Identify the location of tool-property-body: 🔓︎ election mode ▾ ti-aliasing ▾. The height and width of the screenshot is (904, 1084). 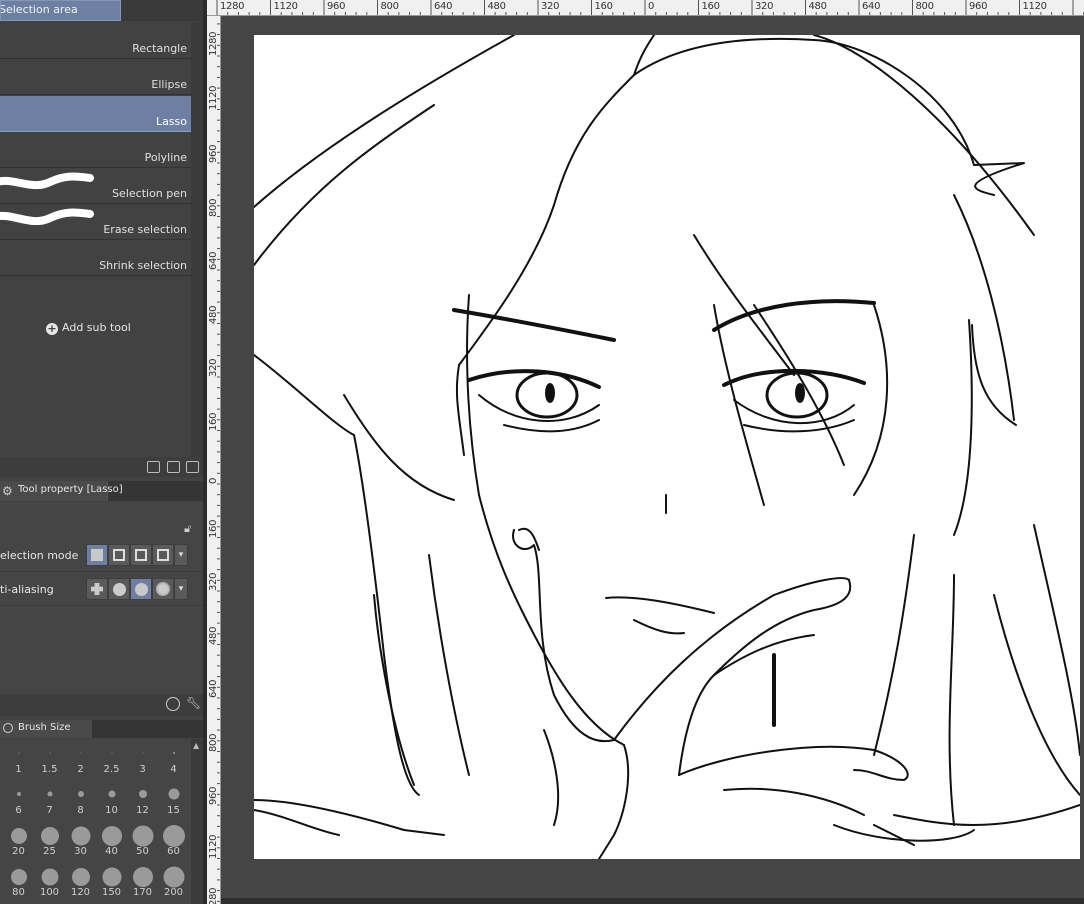
(101, 598).